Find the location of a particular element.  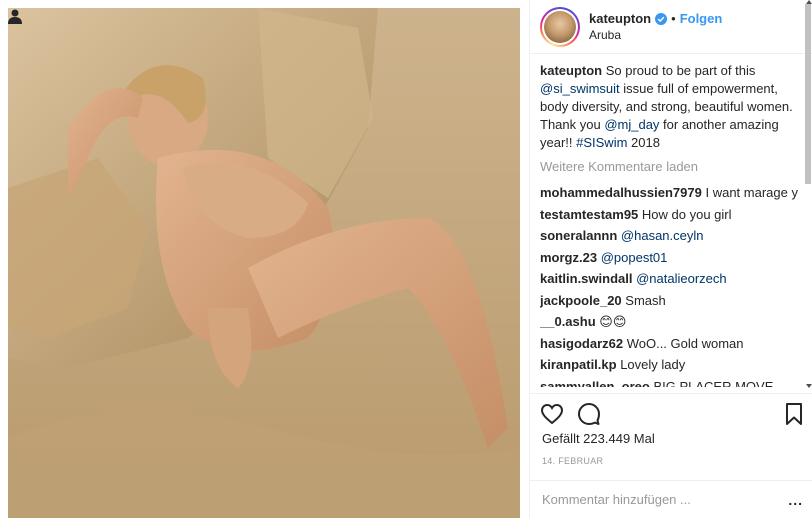

comment-username: hasigodarz62 is located at coordinates (581, 343).